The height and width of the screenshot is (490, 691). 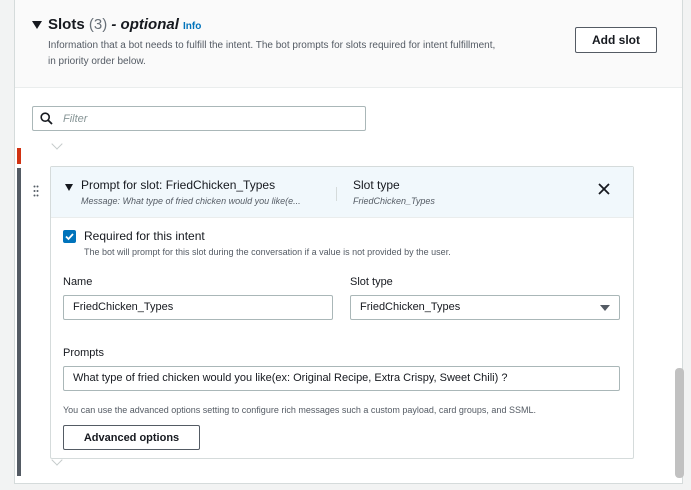 I want to click on slot-type-selected: FriedChicken_Types, so click(x=410, y=307).